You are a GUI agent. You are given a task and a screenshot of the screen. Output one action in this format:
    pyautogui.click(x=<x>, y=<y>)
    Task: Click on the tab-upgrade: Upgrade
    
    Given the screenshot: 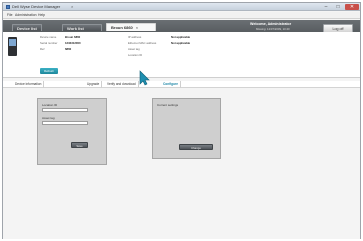 What is the action you would take?
    pyautogui.click(x=95, y=84)
    